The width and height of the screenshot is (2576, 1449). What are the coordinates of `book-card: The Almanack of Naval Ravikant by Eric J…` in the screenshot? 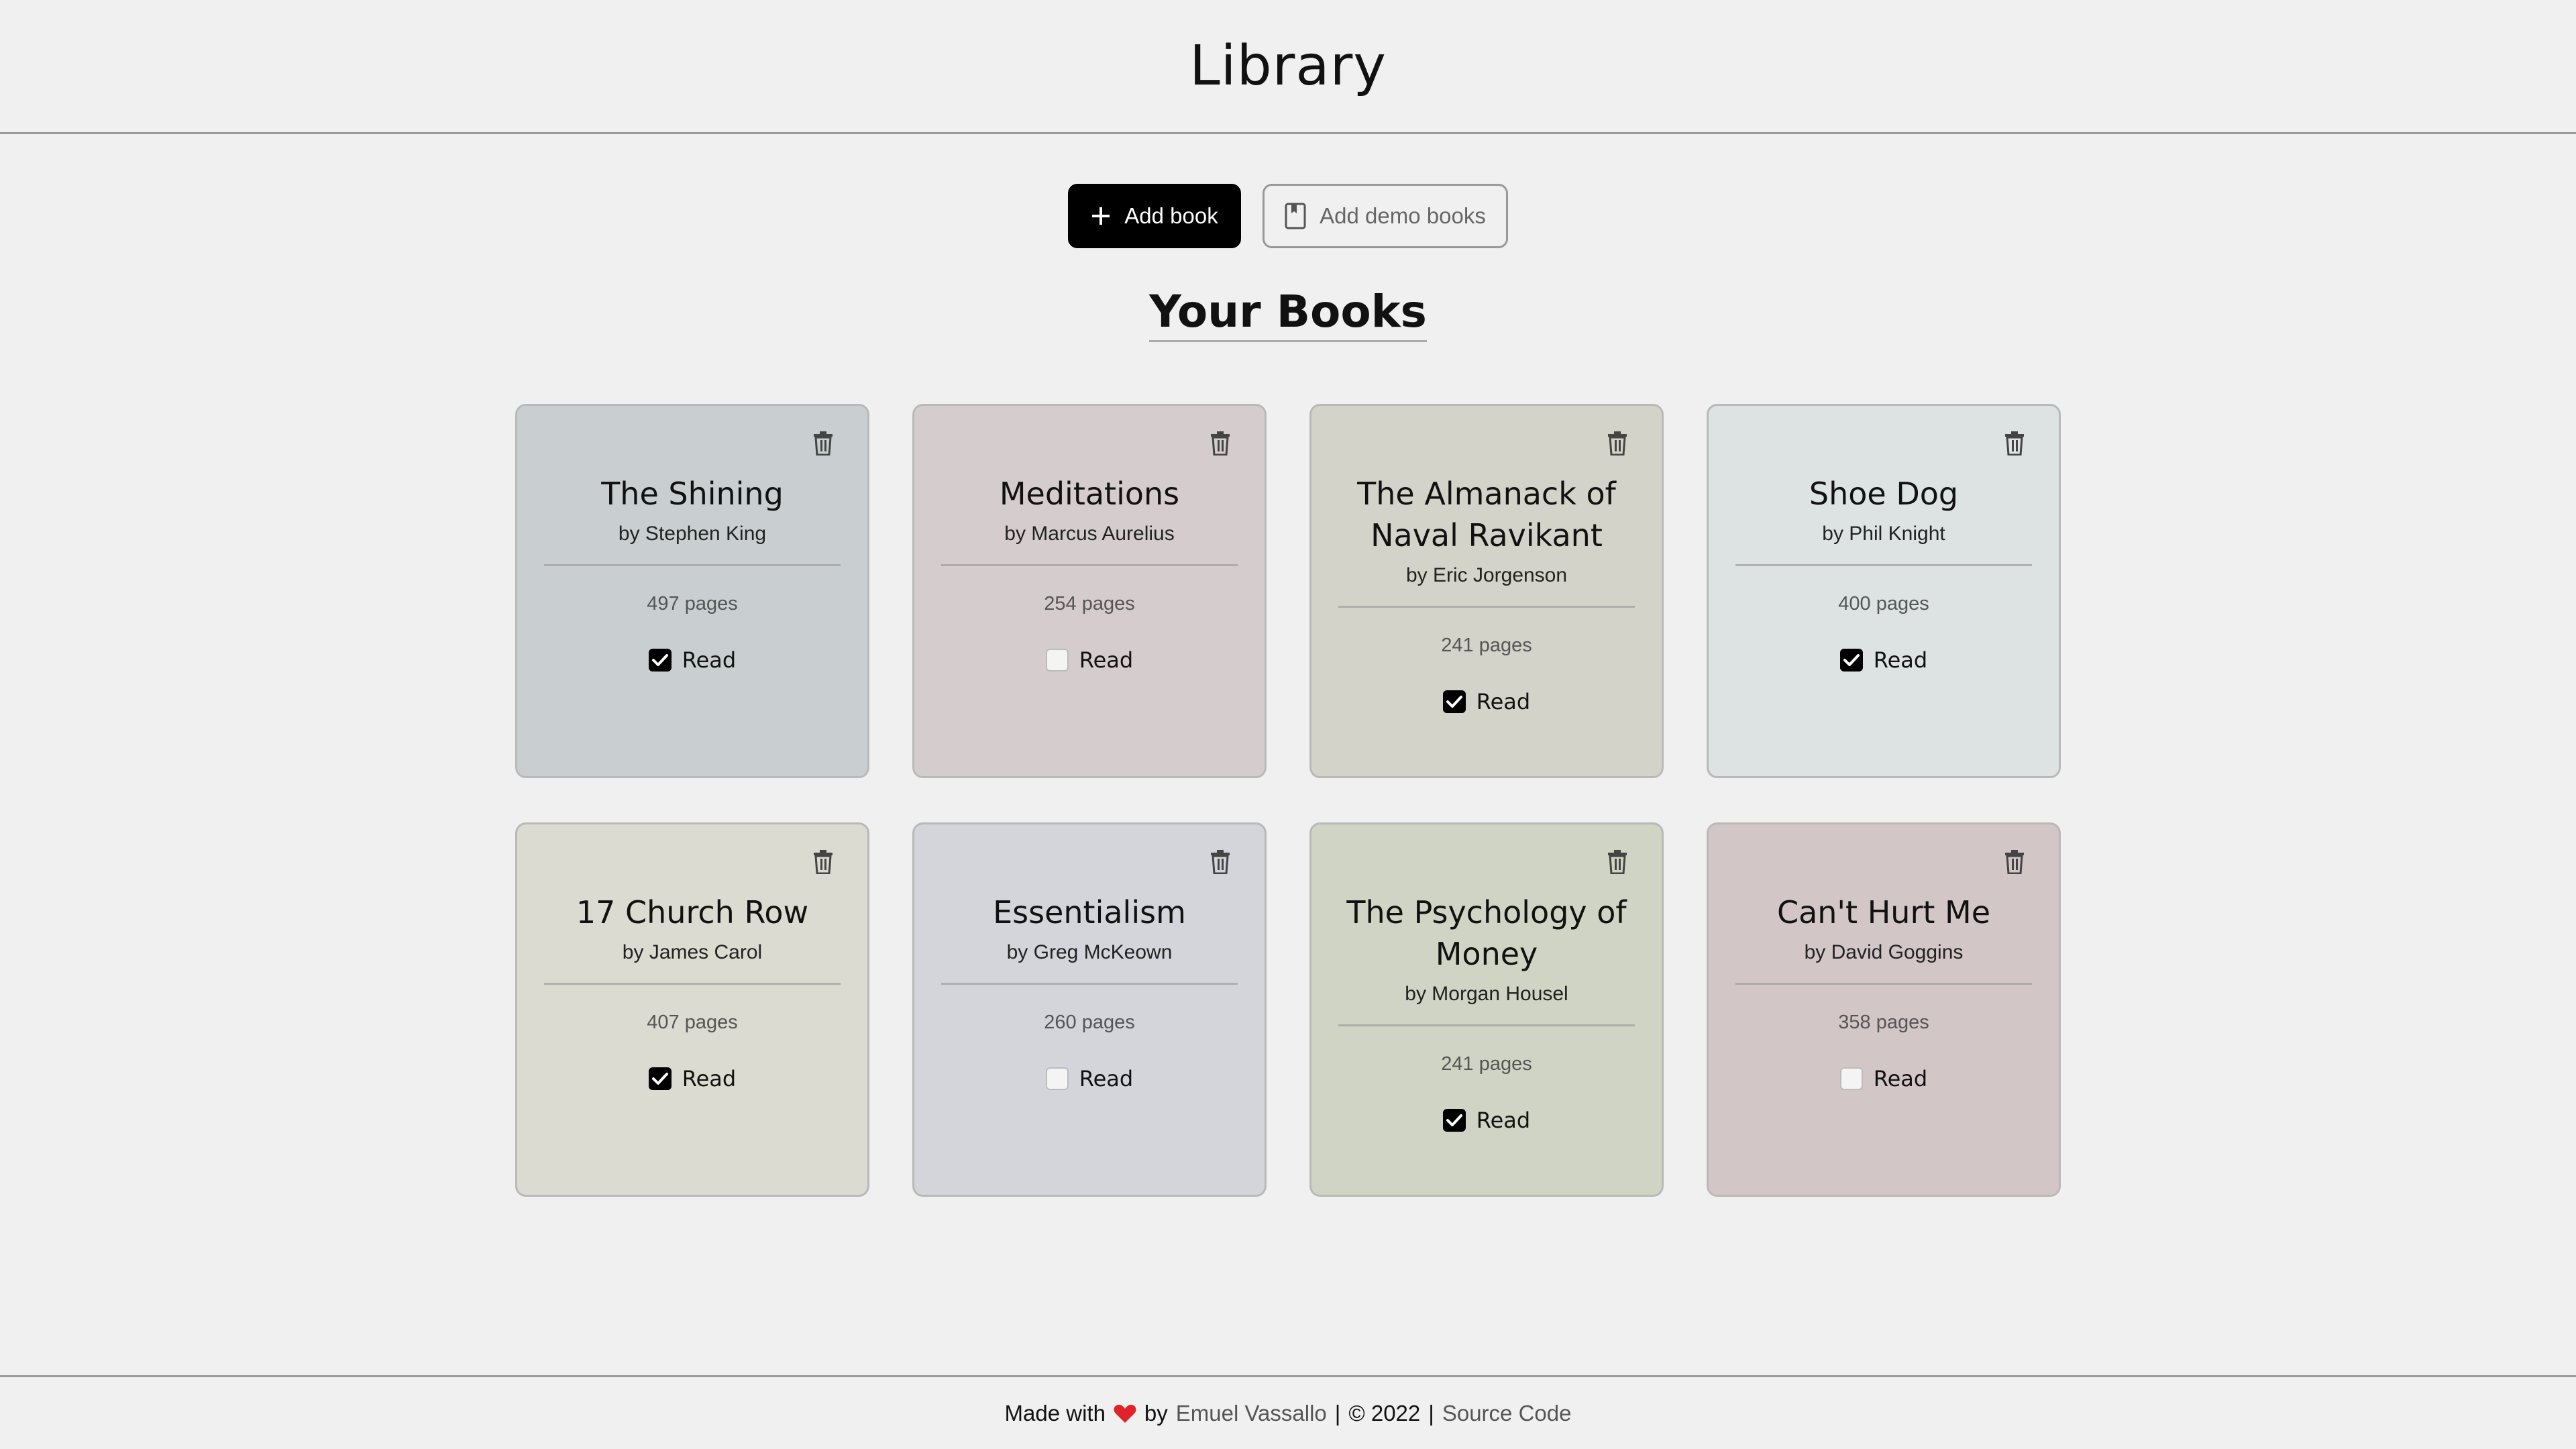 It's located at (1486, 591).